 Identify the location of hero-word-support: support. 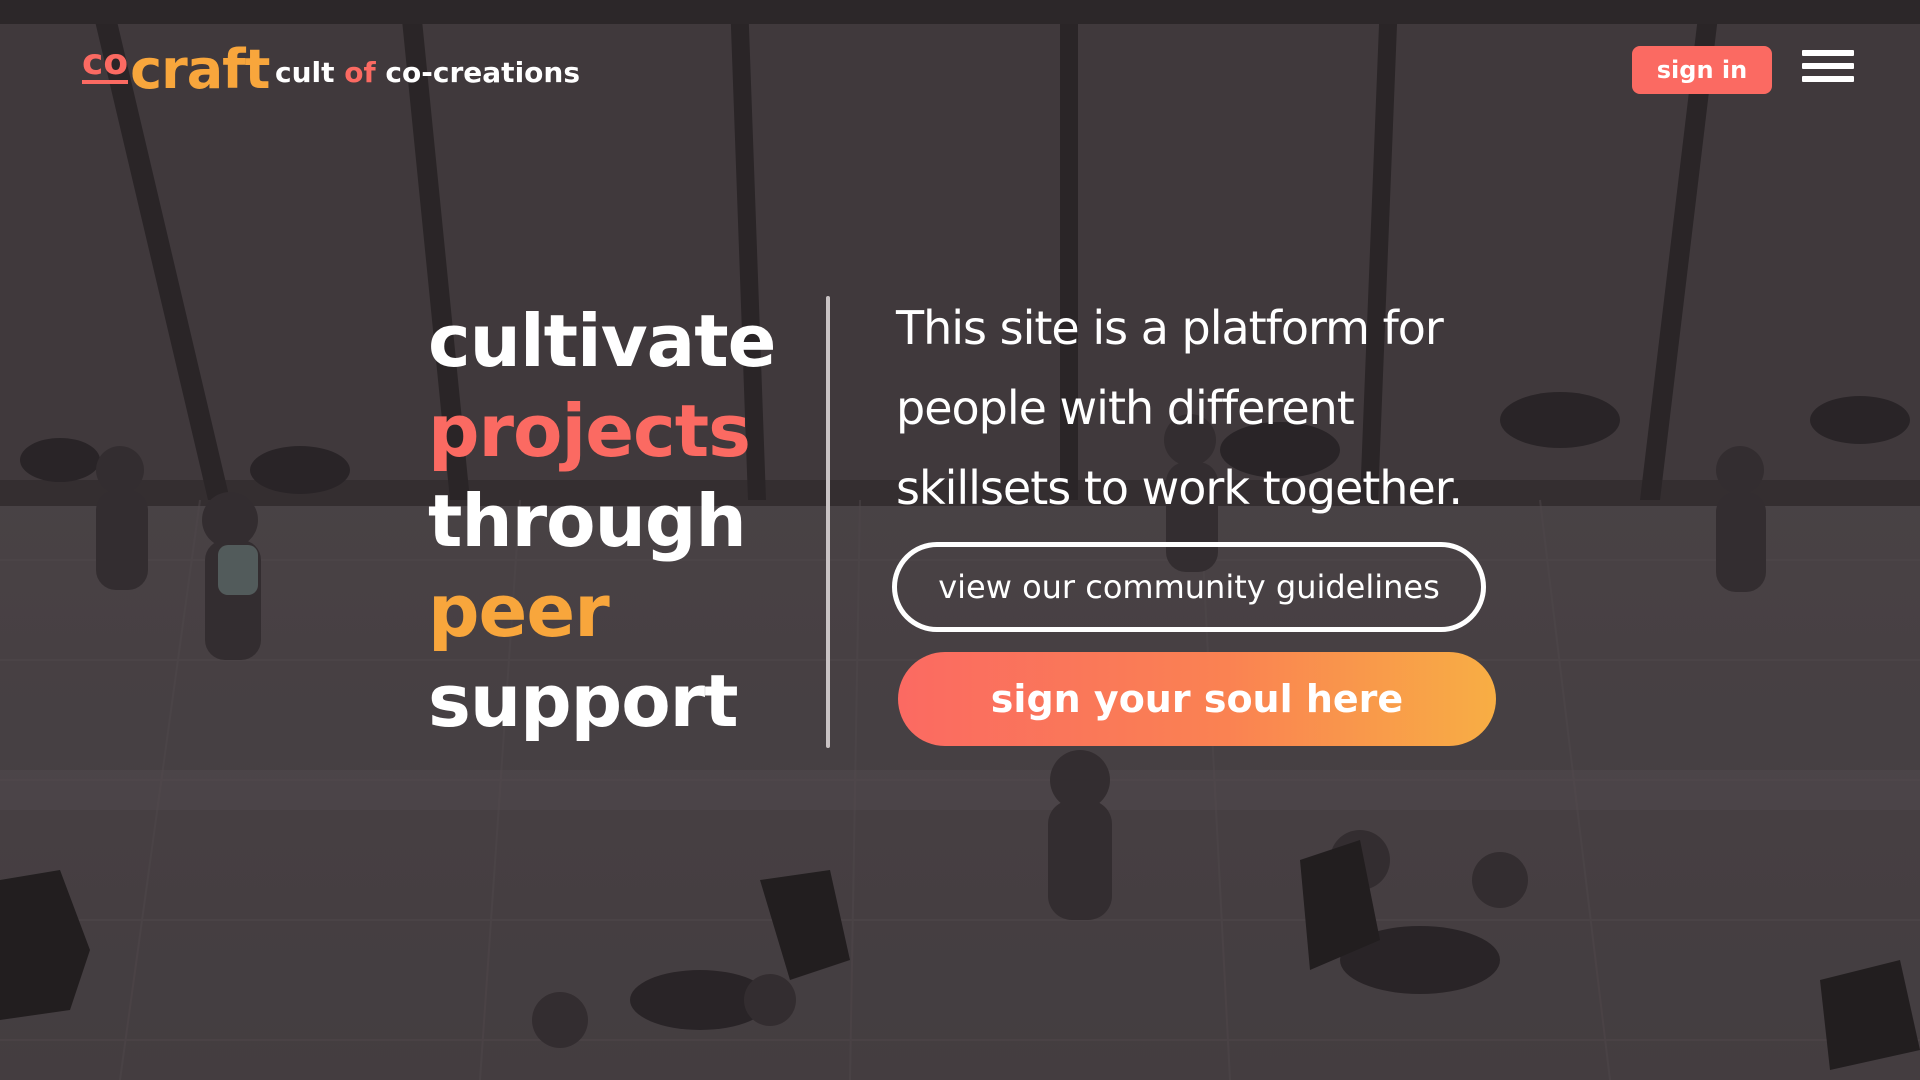
(583, 701).